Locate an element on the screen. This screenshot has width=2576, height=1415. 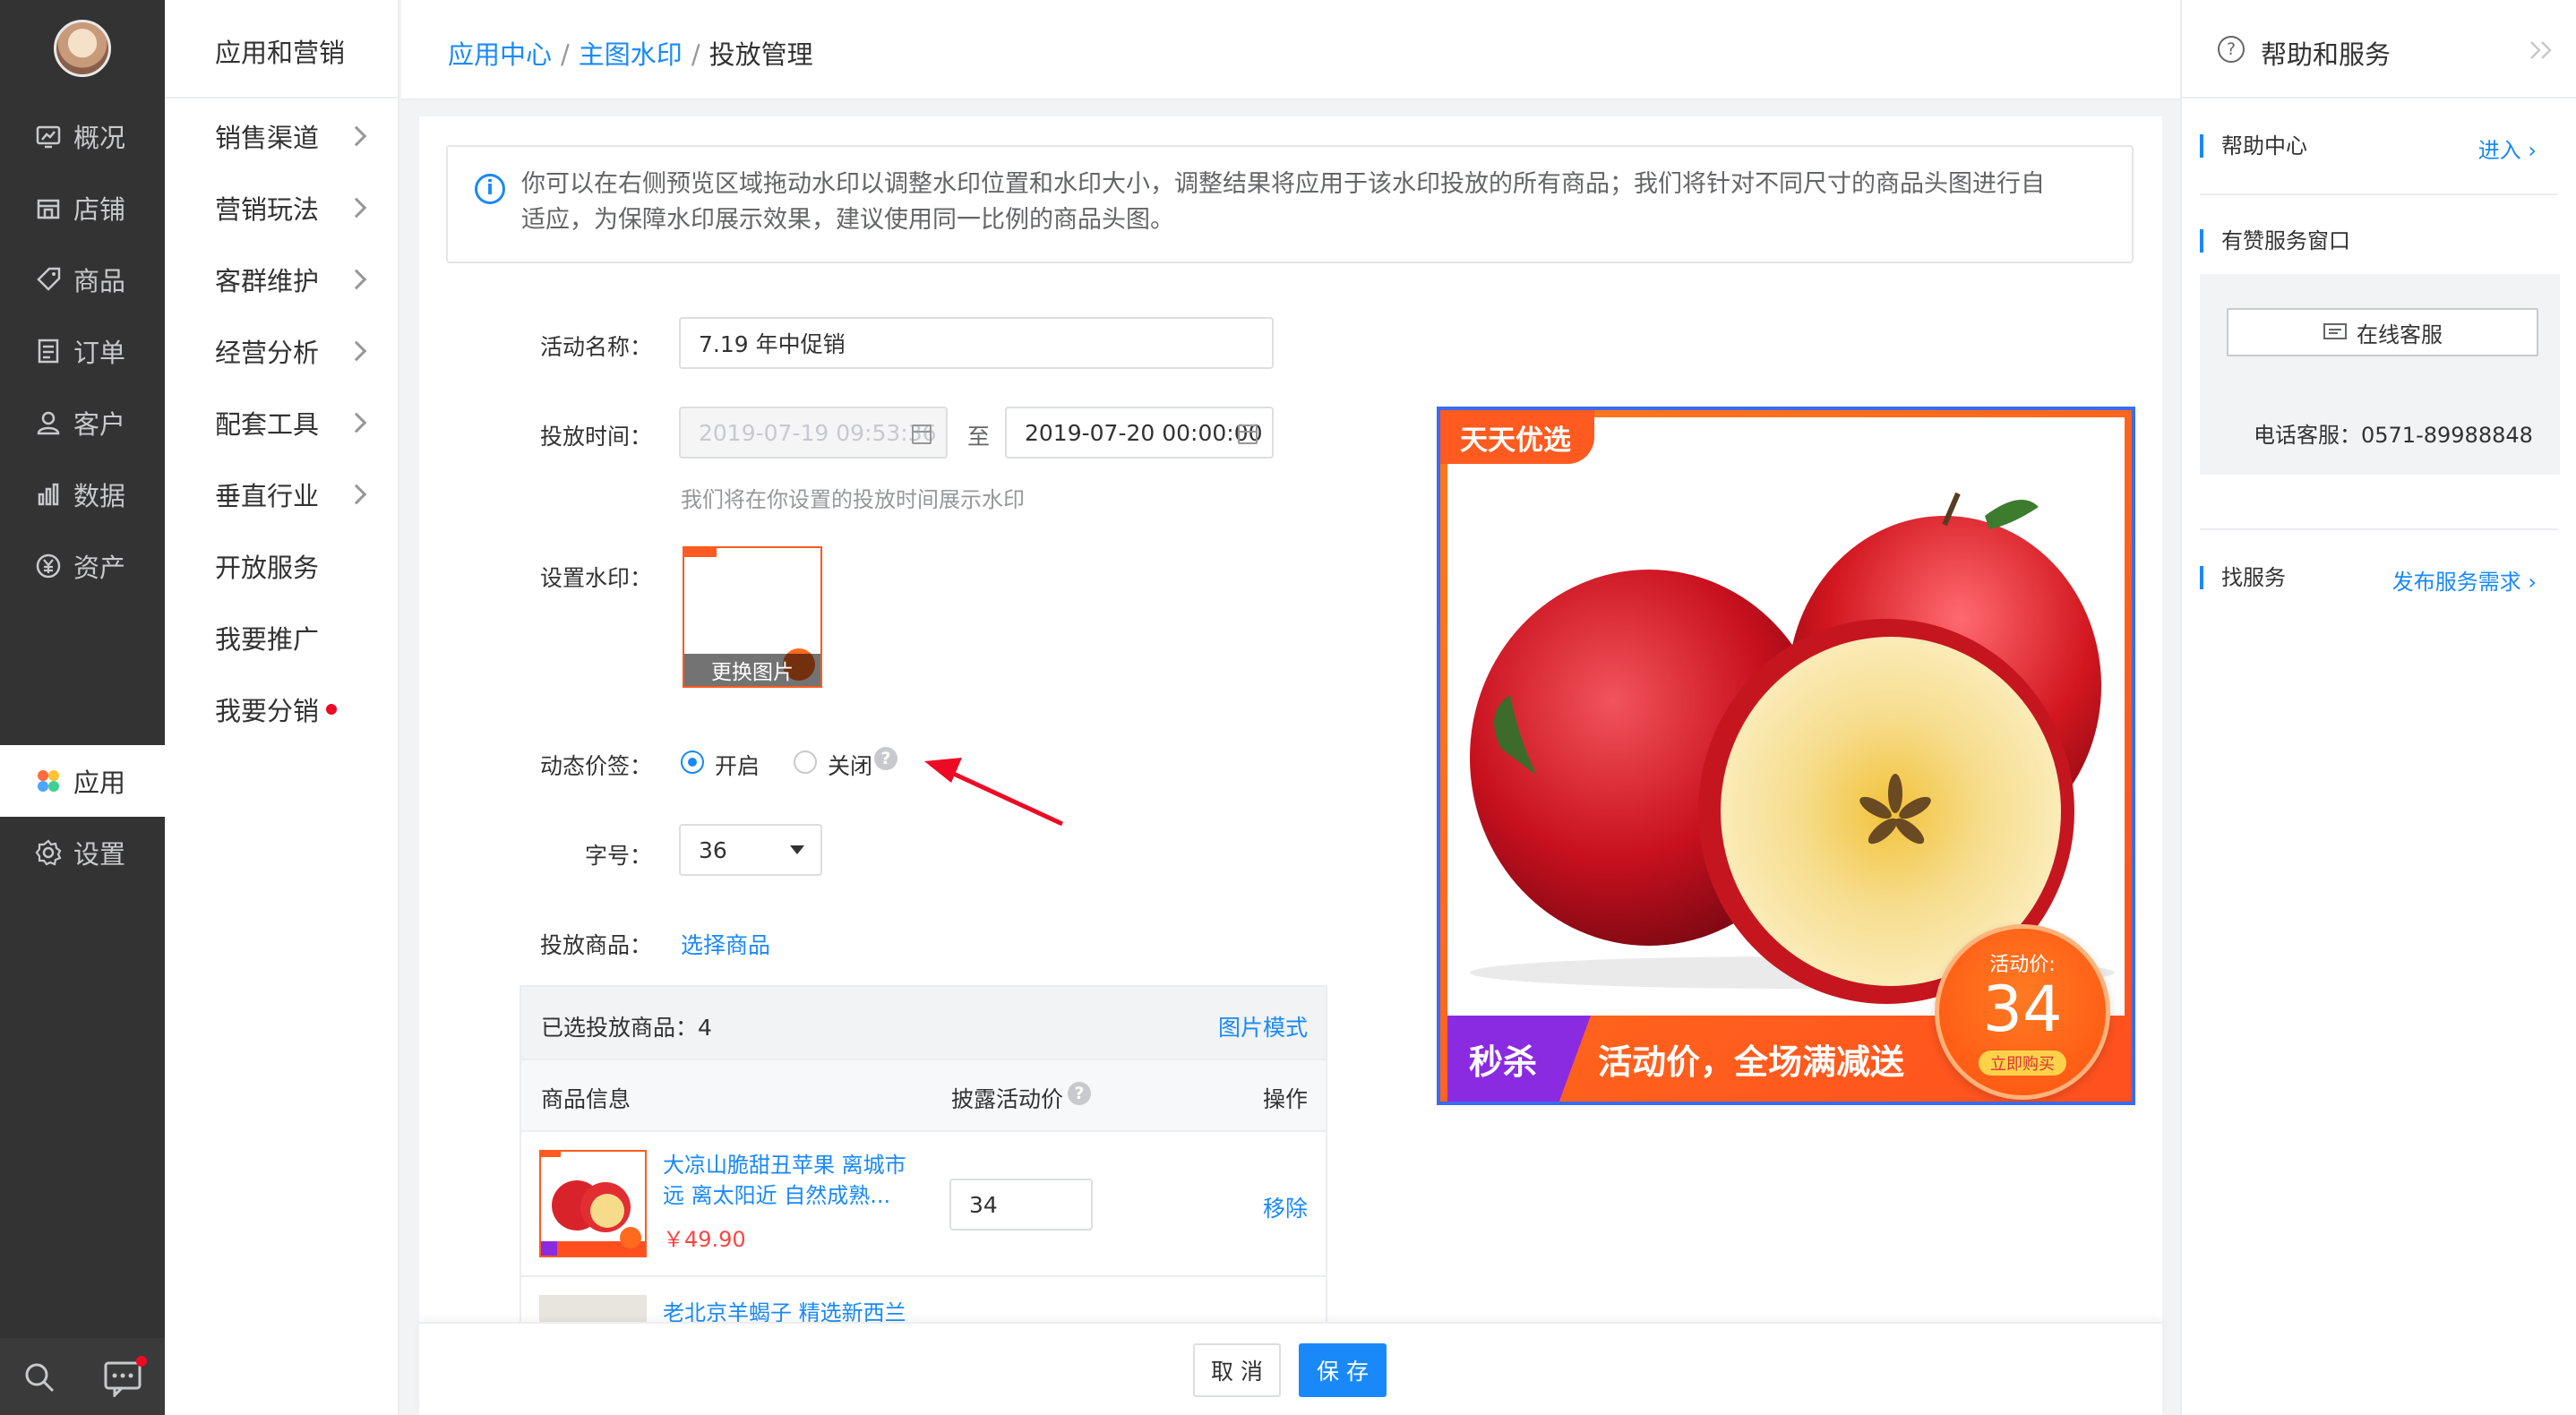
gear-icon is located at coordinates (48, 852).